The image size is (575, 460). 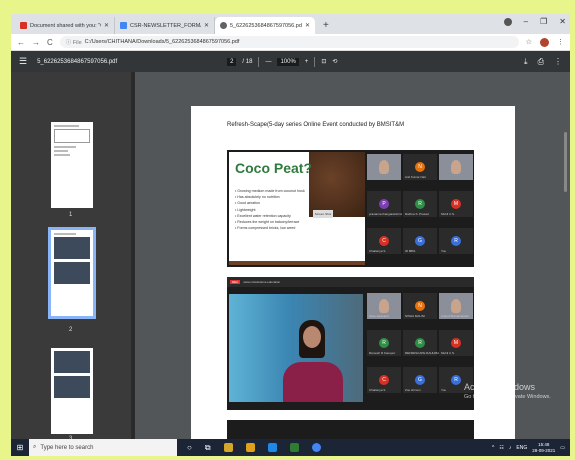 I want to click on participant-name: Ramesh R Kanupur, so click(x=382, y=353).